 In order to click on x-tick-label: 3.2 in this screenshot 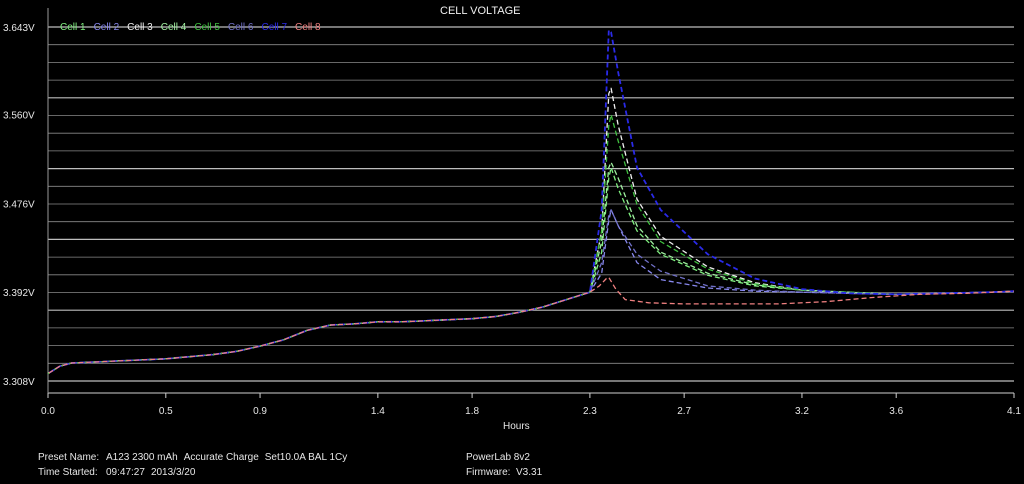, I will do `click(802, 411)`.